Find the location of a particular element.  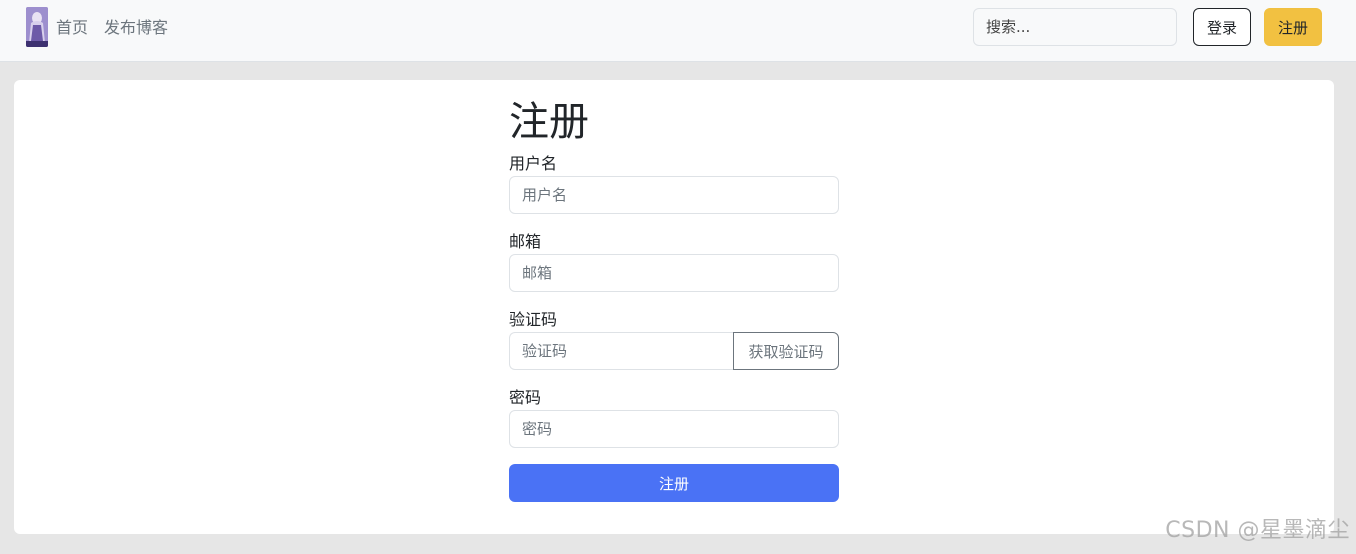

watermark-text: CSDN @星墨滴尘 is located at coordinates (1257, 530).